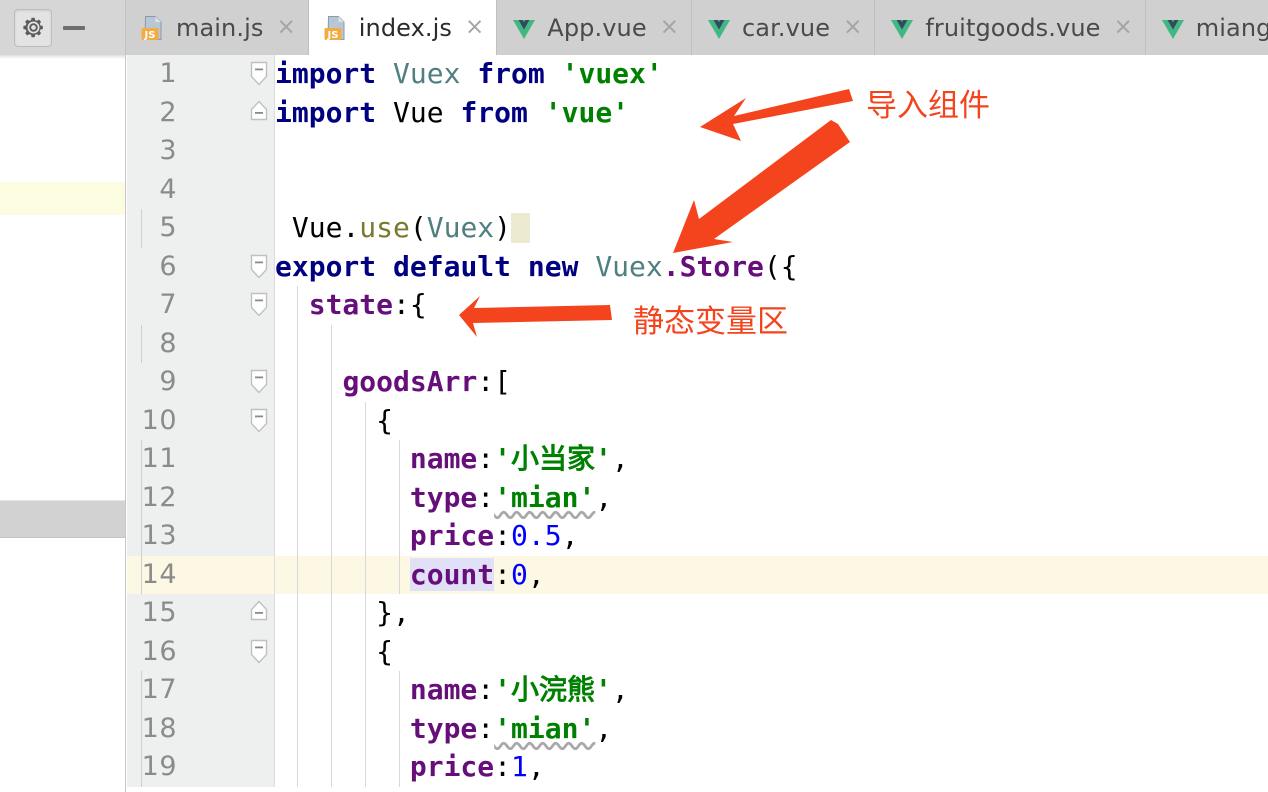 This screenshot has height=792, width=1268. Describe the element at coordinates (201, 497) in the screenshot. I see `gutter: 12` at that location.